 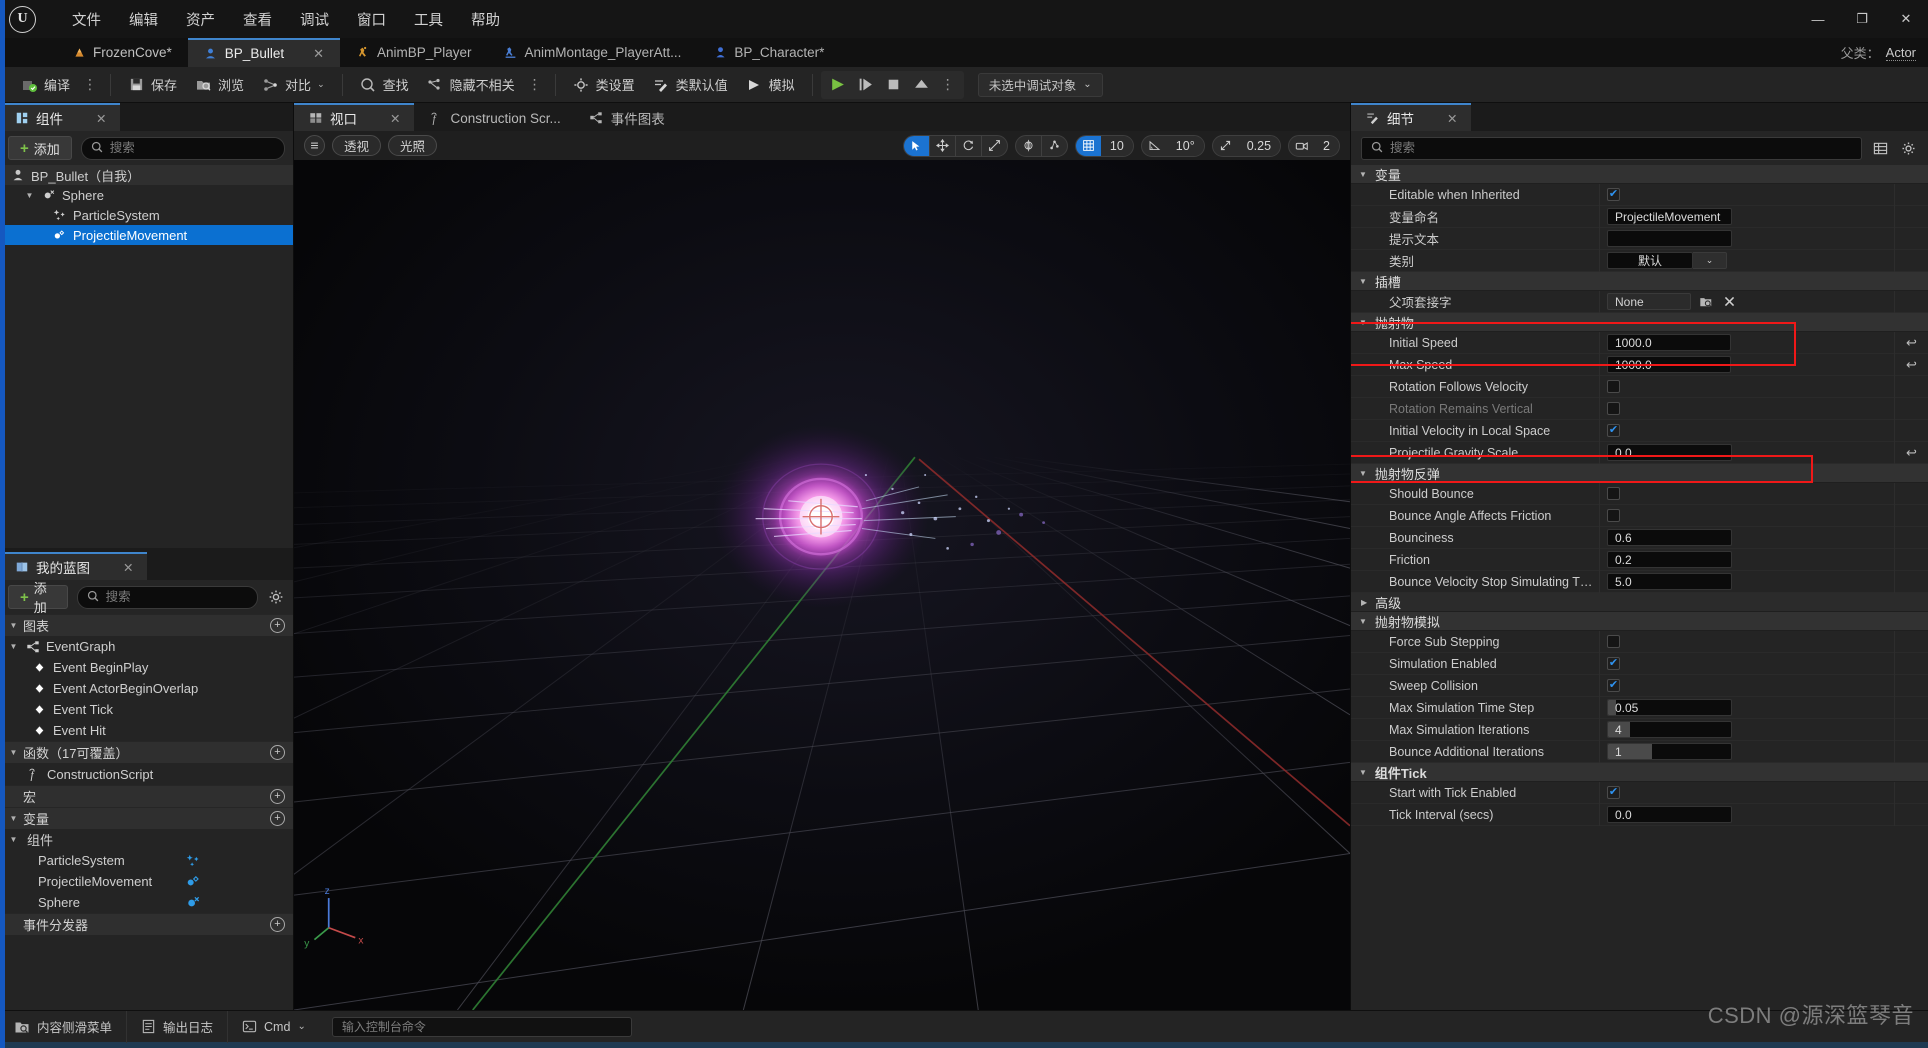 I want to click on add-function-icon: +, so click(x=277, y=752).